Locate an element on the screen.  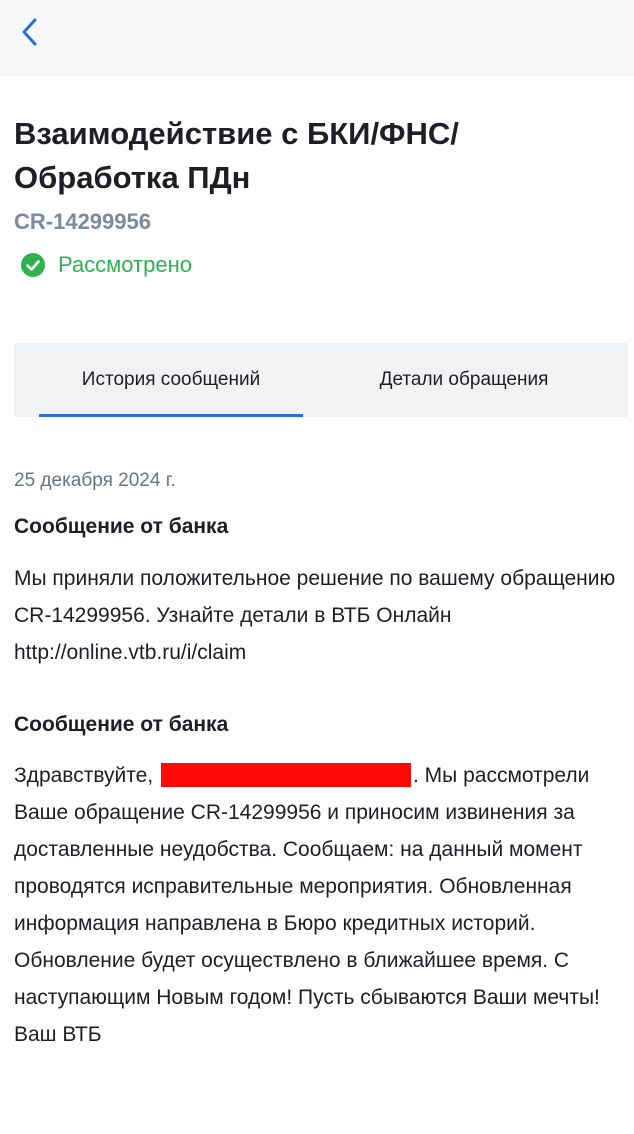
message-date: 25 декабря 2024 г. is located at coordinates (95, 480).